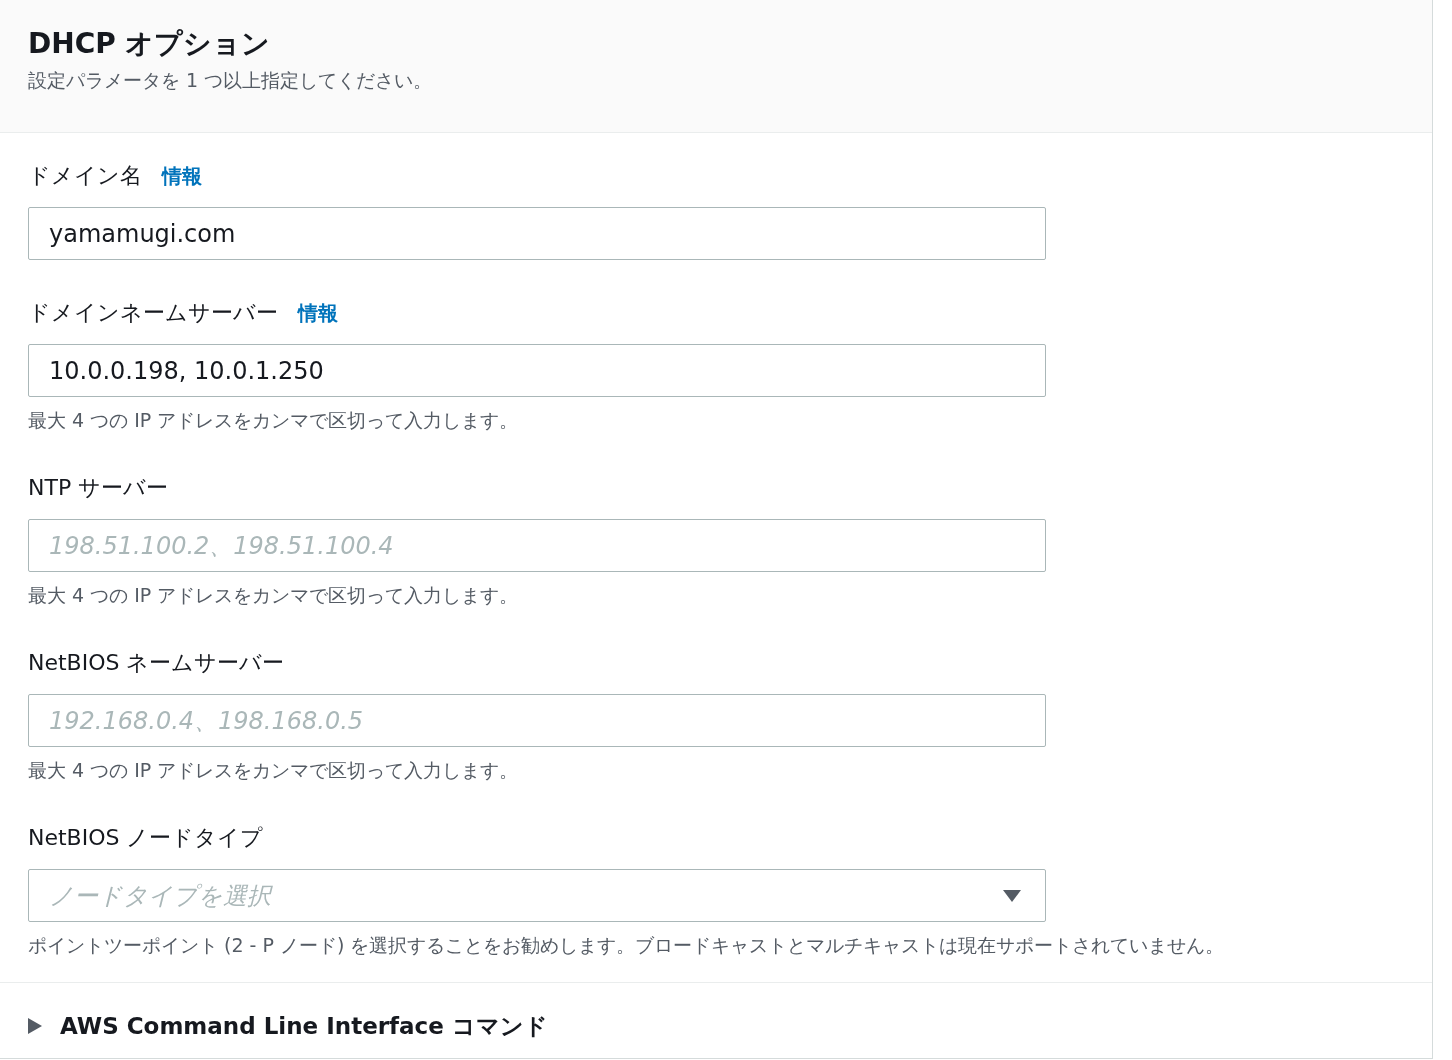  I want to click on caret-right-icon, so click(35, 1026).